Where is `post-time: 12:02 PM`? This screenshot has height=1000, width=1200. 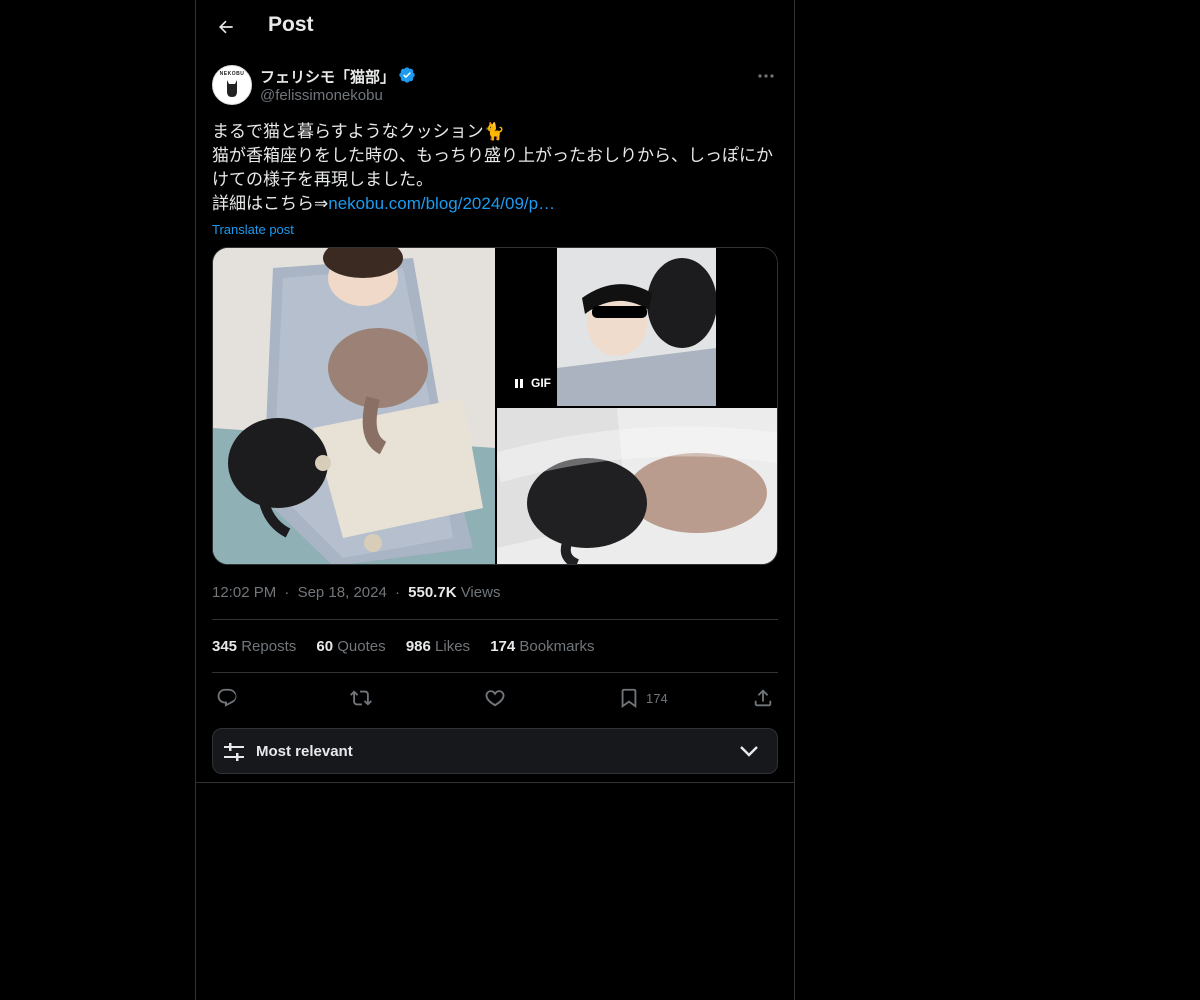 post-time: 12:02 PM is located at coordinates (244, 592).